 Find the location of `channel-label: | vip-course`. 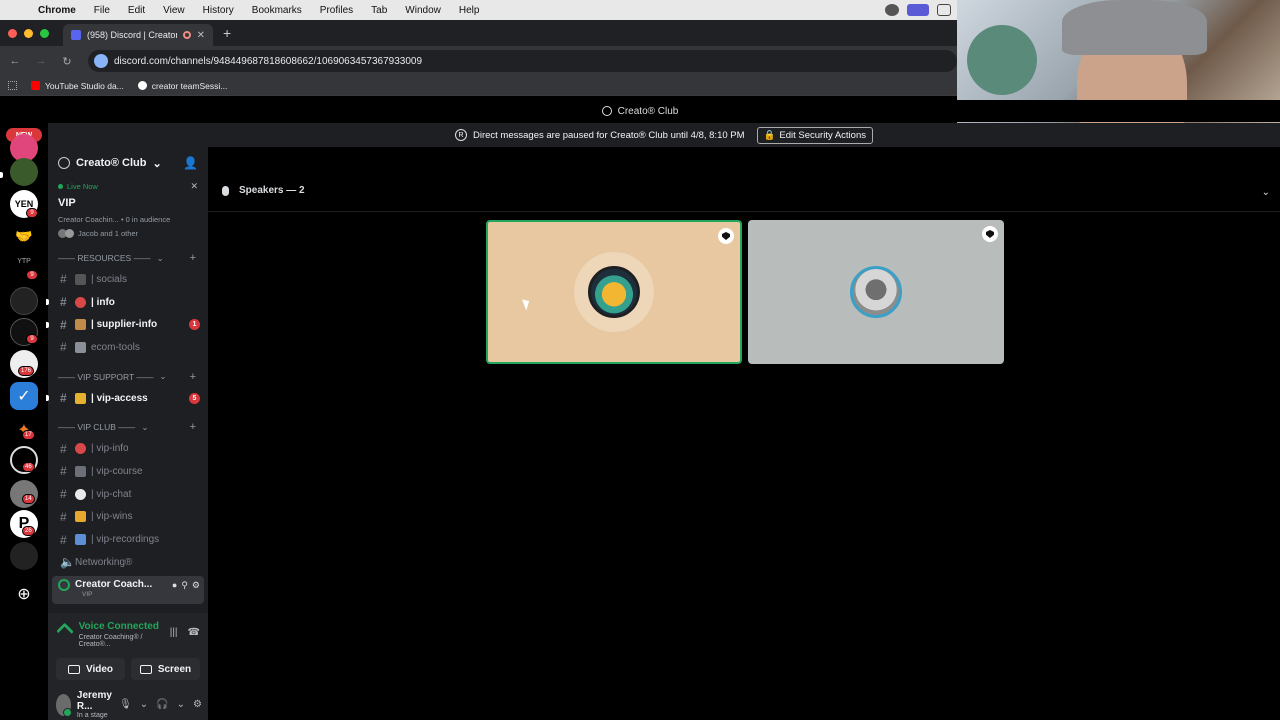

channel-label: | vip-course is located at coordinates (117, 471).